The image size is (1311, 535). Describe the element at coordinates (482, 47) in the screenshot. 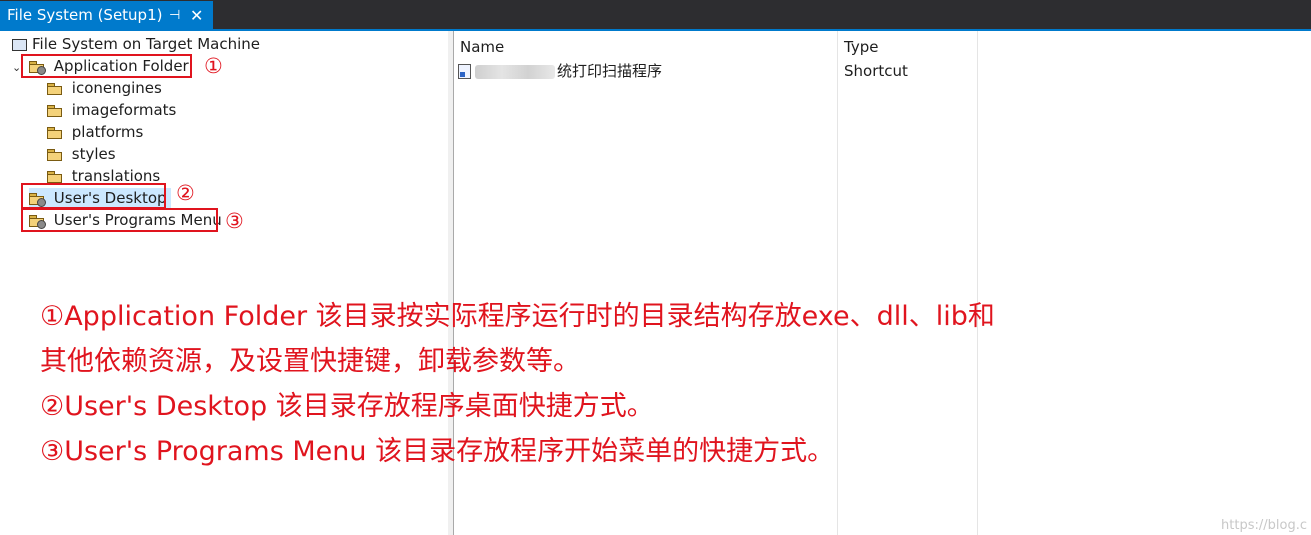

I see `column-header-name: Name` at that location.